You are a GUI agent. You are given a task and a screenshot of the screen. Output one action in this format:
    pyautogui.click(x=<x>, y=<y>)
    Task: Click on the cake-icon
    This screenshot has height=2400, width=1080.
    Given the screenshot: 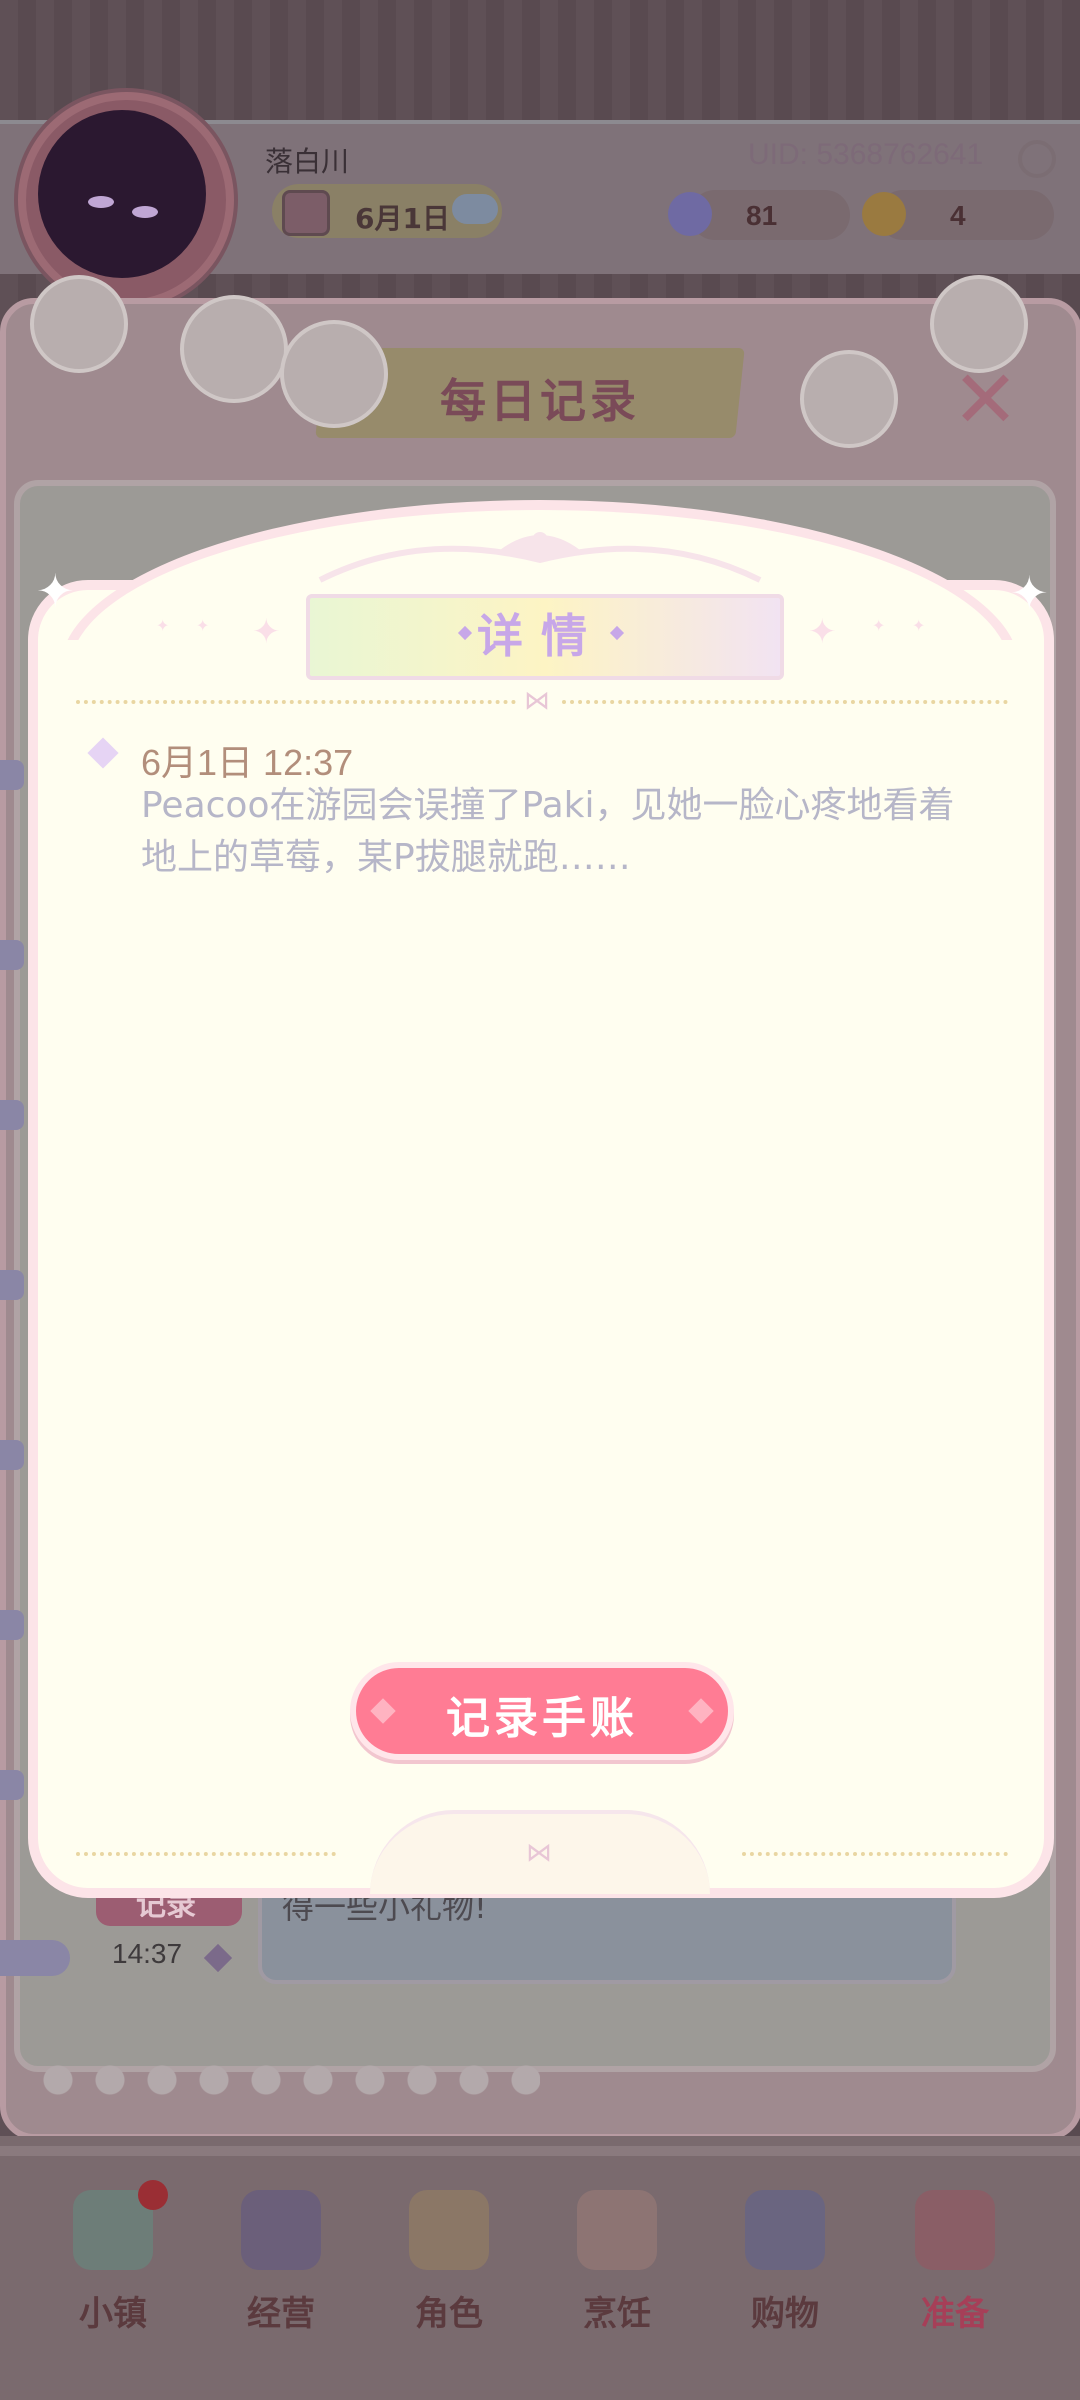 What is the action you would take?
    pyautogui.click(x=617, y=2230)
    